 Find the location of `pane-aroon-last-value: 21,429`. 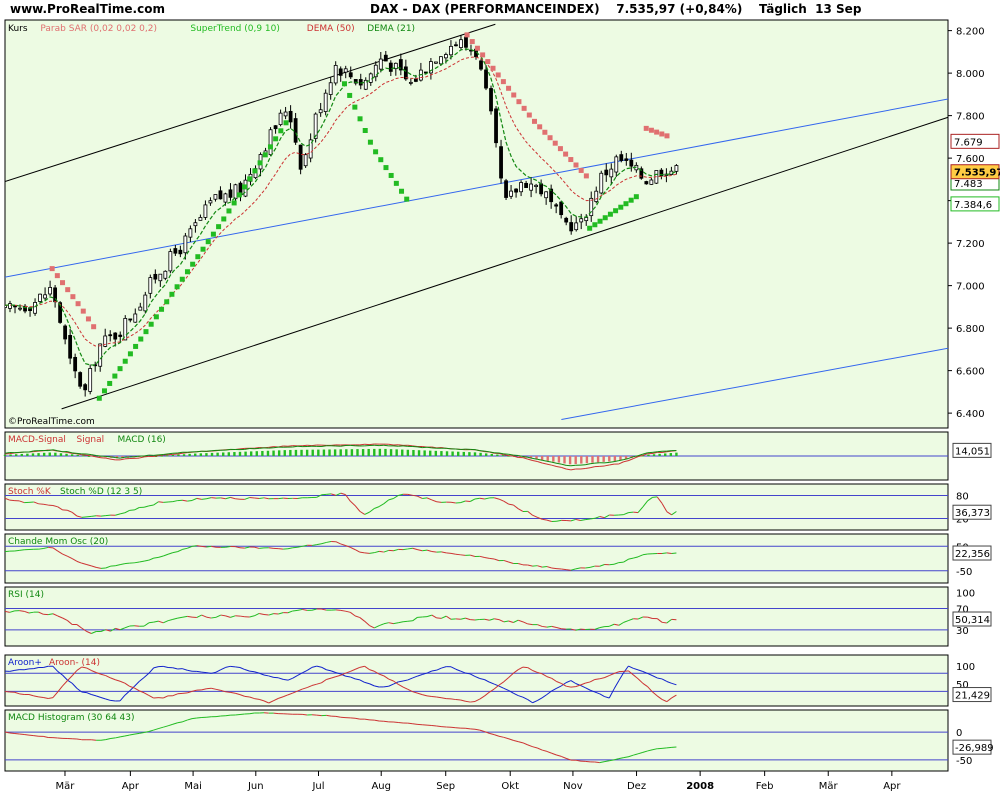

pane-aroon-last-value: 21,429 is located at coordinates (972, 696).